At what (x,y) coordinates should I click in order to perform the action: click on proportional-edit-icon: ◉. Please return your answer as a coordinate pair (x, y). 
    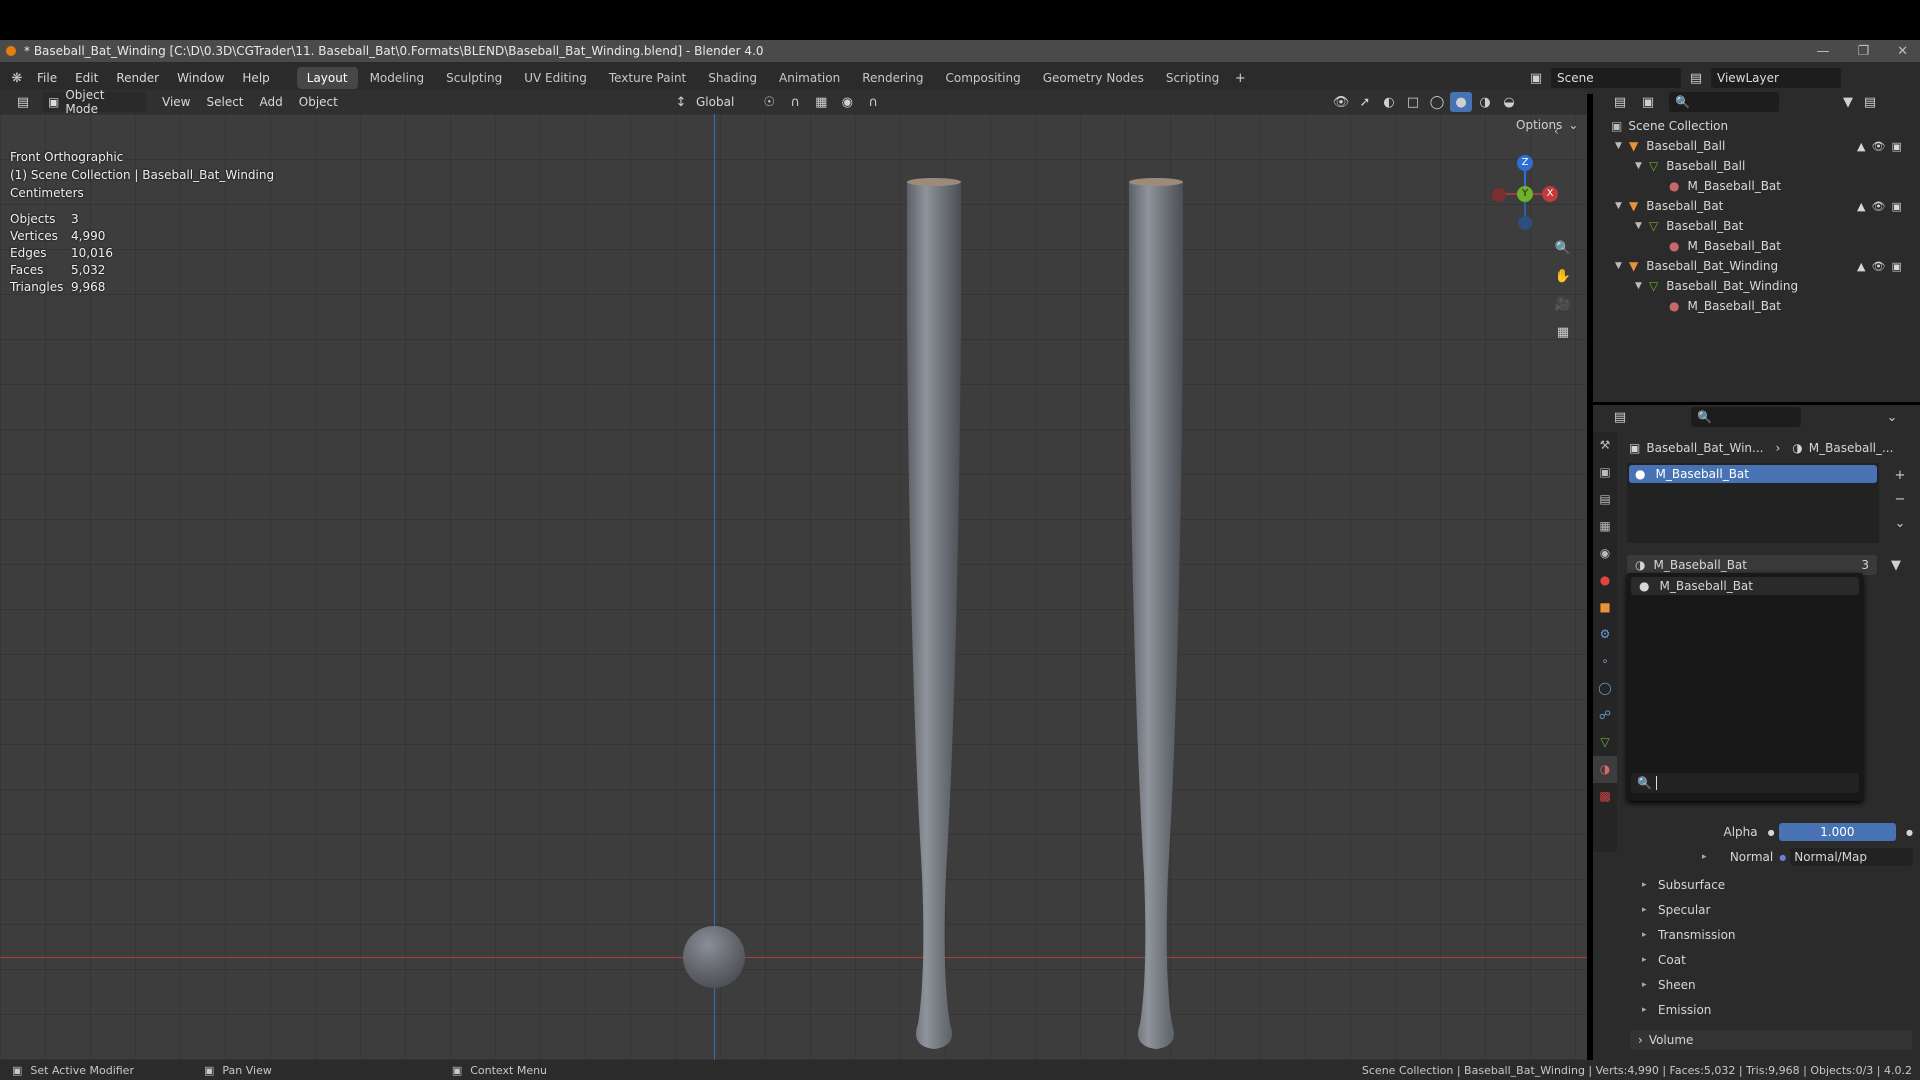
    Looking at the image, I should click on (847, 102).